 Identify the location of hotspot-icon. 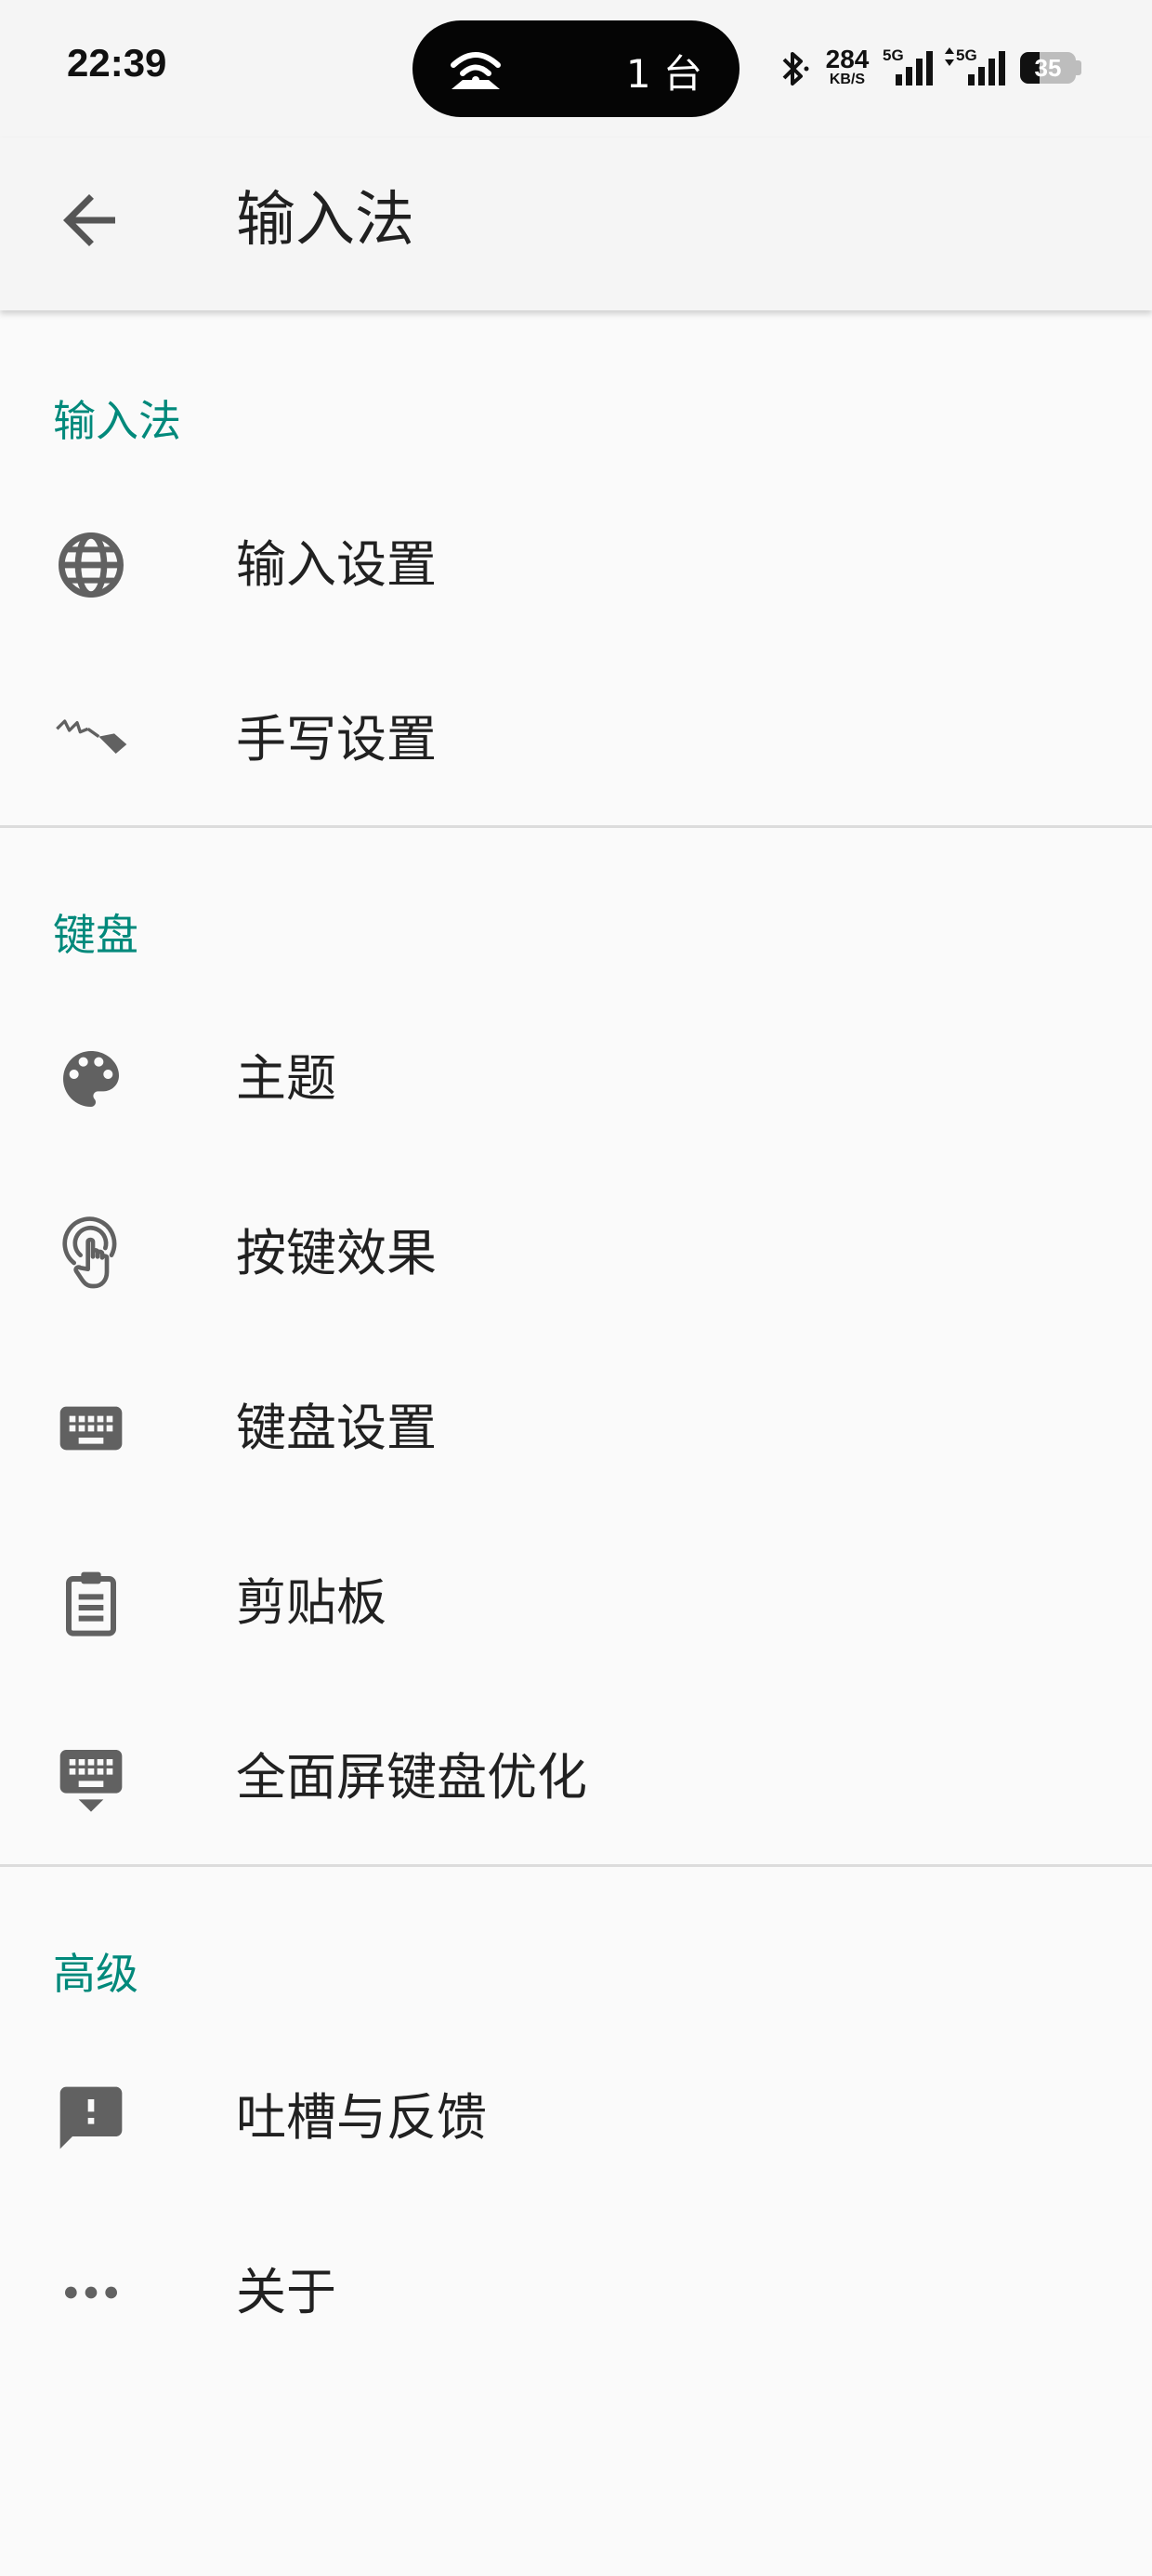
(476, 70).